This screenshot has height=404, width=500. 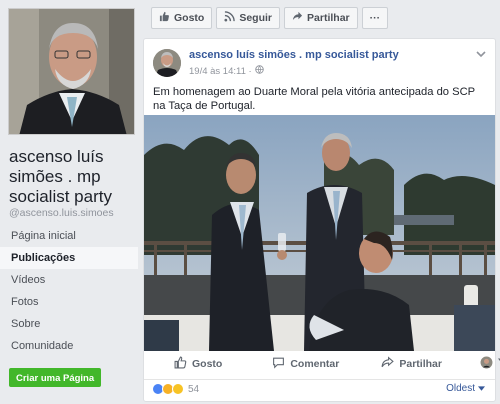 I want to click on nav-item-community: Comunidade, so click(x=69, y=346).